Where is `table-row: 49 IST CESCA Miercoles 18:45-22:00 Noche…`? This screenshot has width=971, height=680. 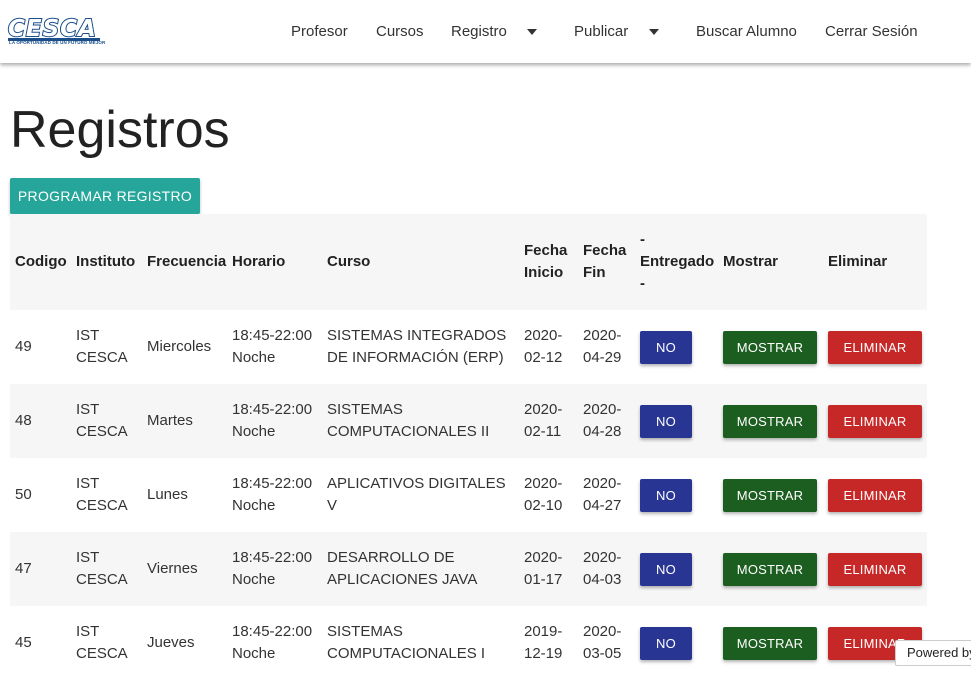 table-row: 49 IST CESCA Miercoles 18:45-22:00 Noche… is located at coordinates (468, 347).